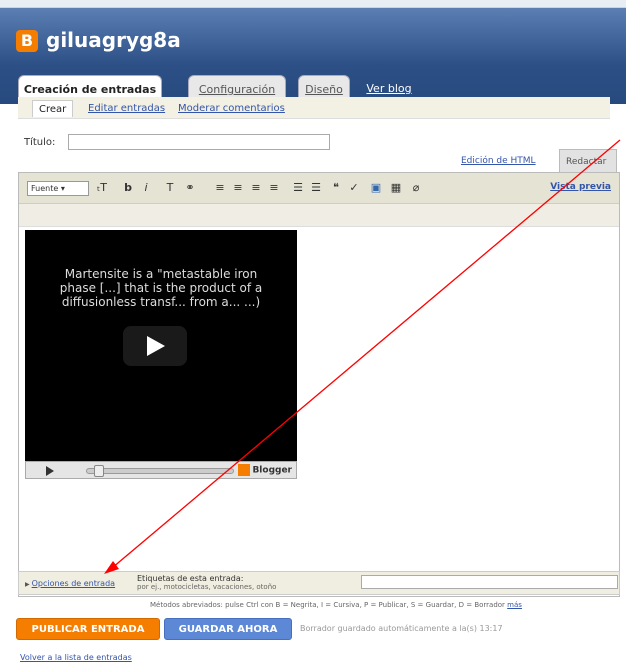 Image resolution: width=626 pixels, height=666 pixels. What do you see at coordinates (128, 188) in the screenshot?
I see `bold-icon: b` at bounding box center [128, 188].